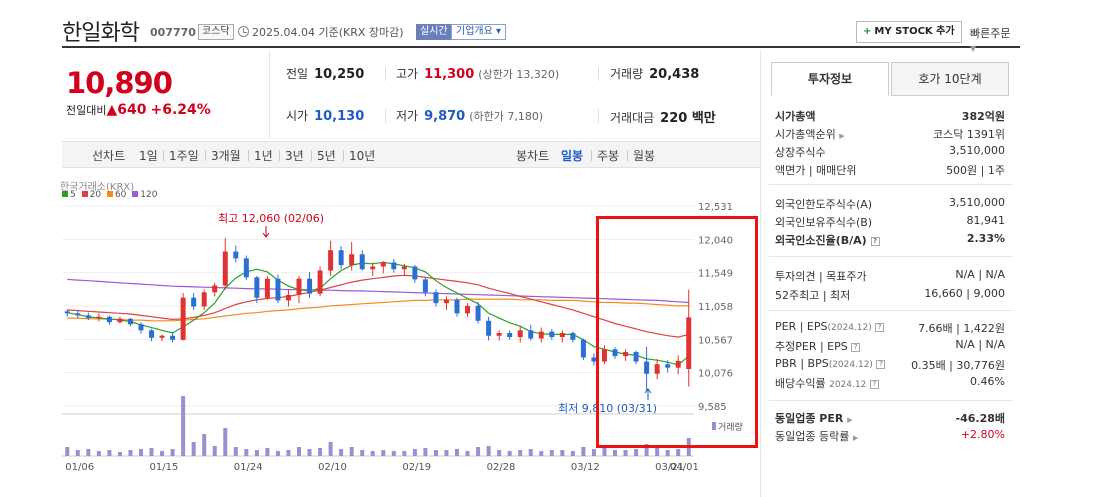 Image resolution: width=1109 pixels, height=497 pixels. I want to click on period-bar: 선차트 1일 1주일 3개월 1년 3년 5년 10년 봉차트 일봉 주봉 월봉, so click(411, 154).